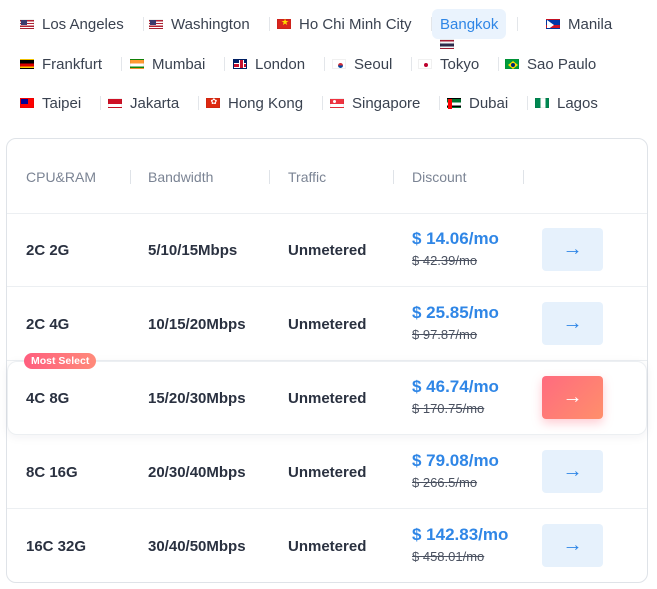 The image size is (657, 589). Describe the element at coordinates (240, 64) in the screenshot. I see `uk-flag-icon` at that location.